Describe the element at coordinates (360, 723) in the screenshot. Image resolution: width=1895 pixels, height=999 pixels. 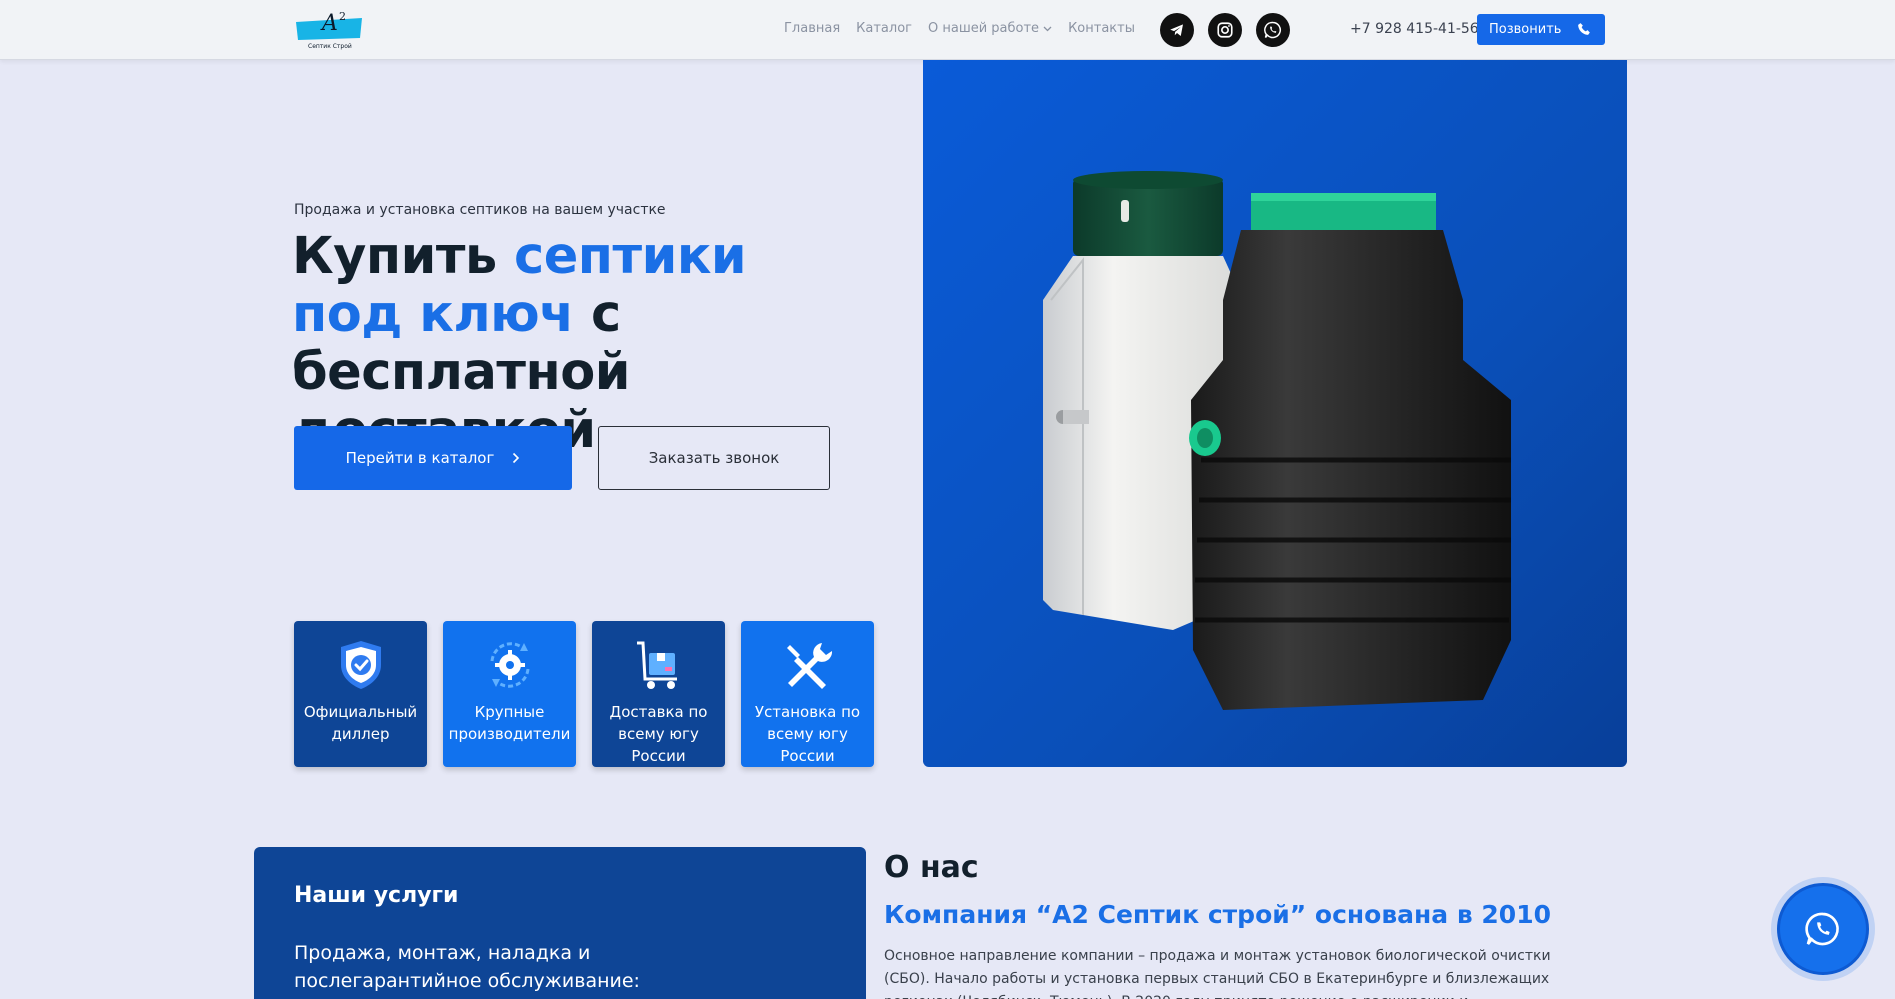
I see `feature-label: Официальный диллер` at that location.